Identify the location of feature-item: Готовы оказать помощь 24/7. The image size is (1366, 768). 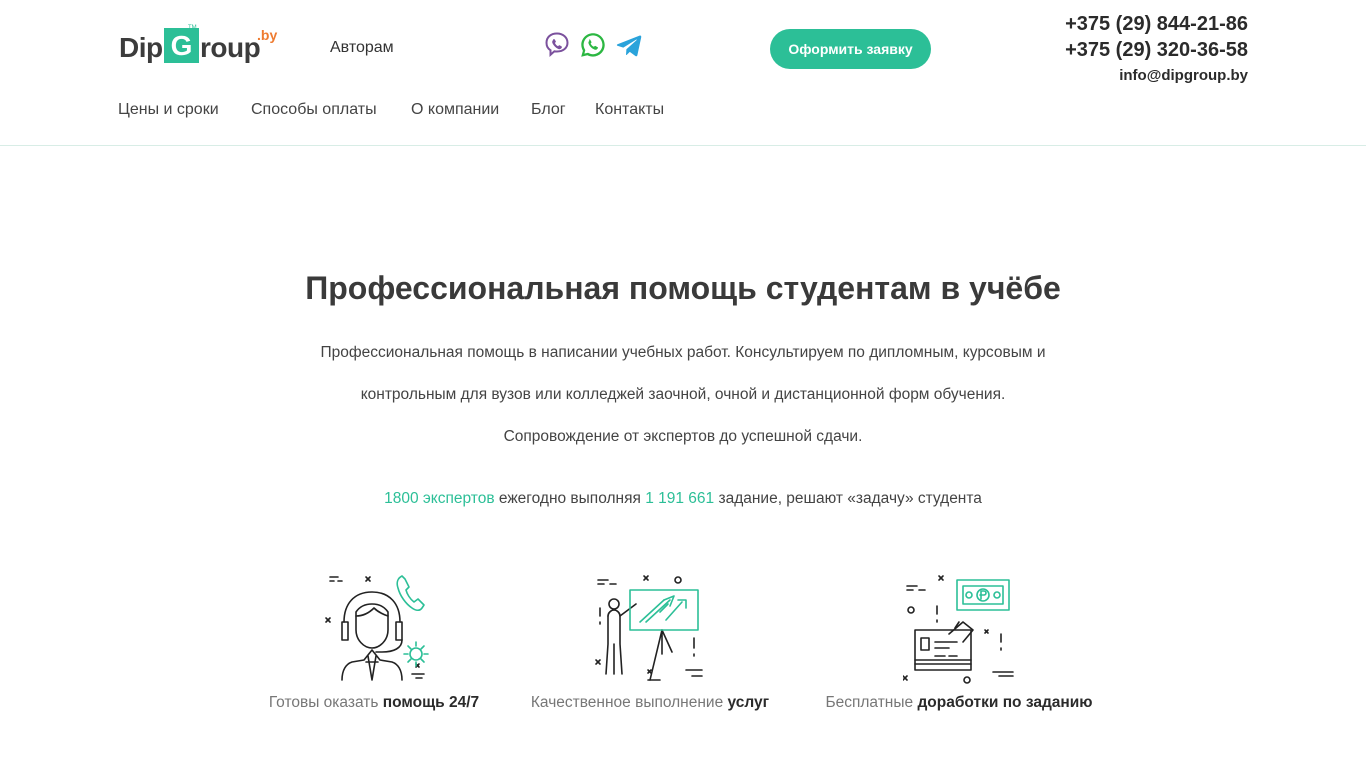
(374, 642).